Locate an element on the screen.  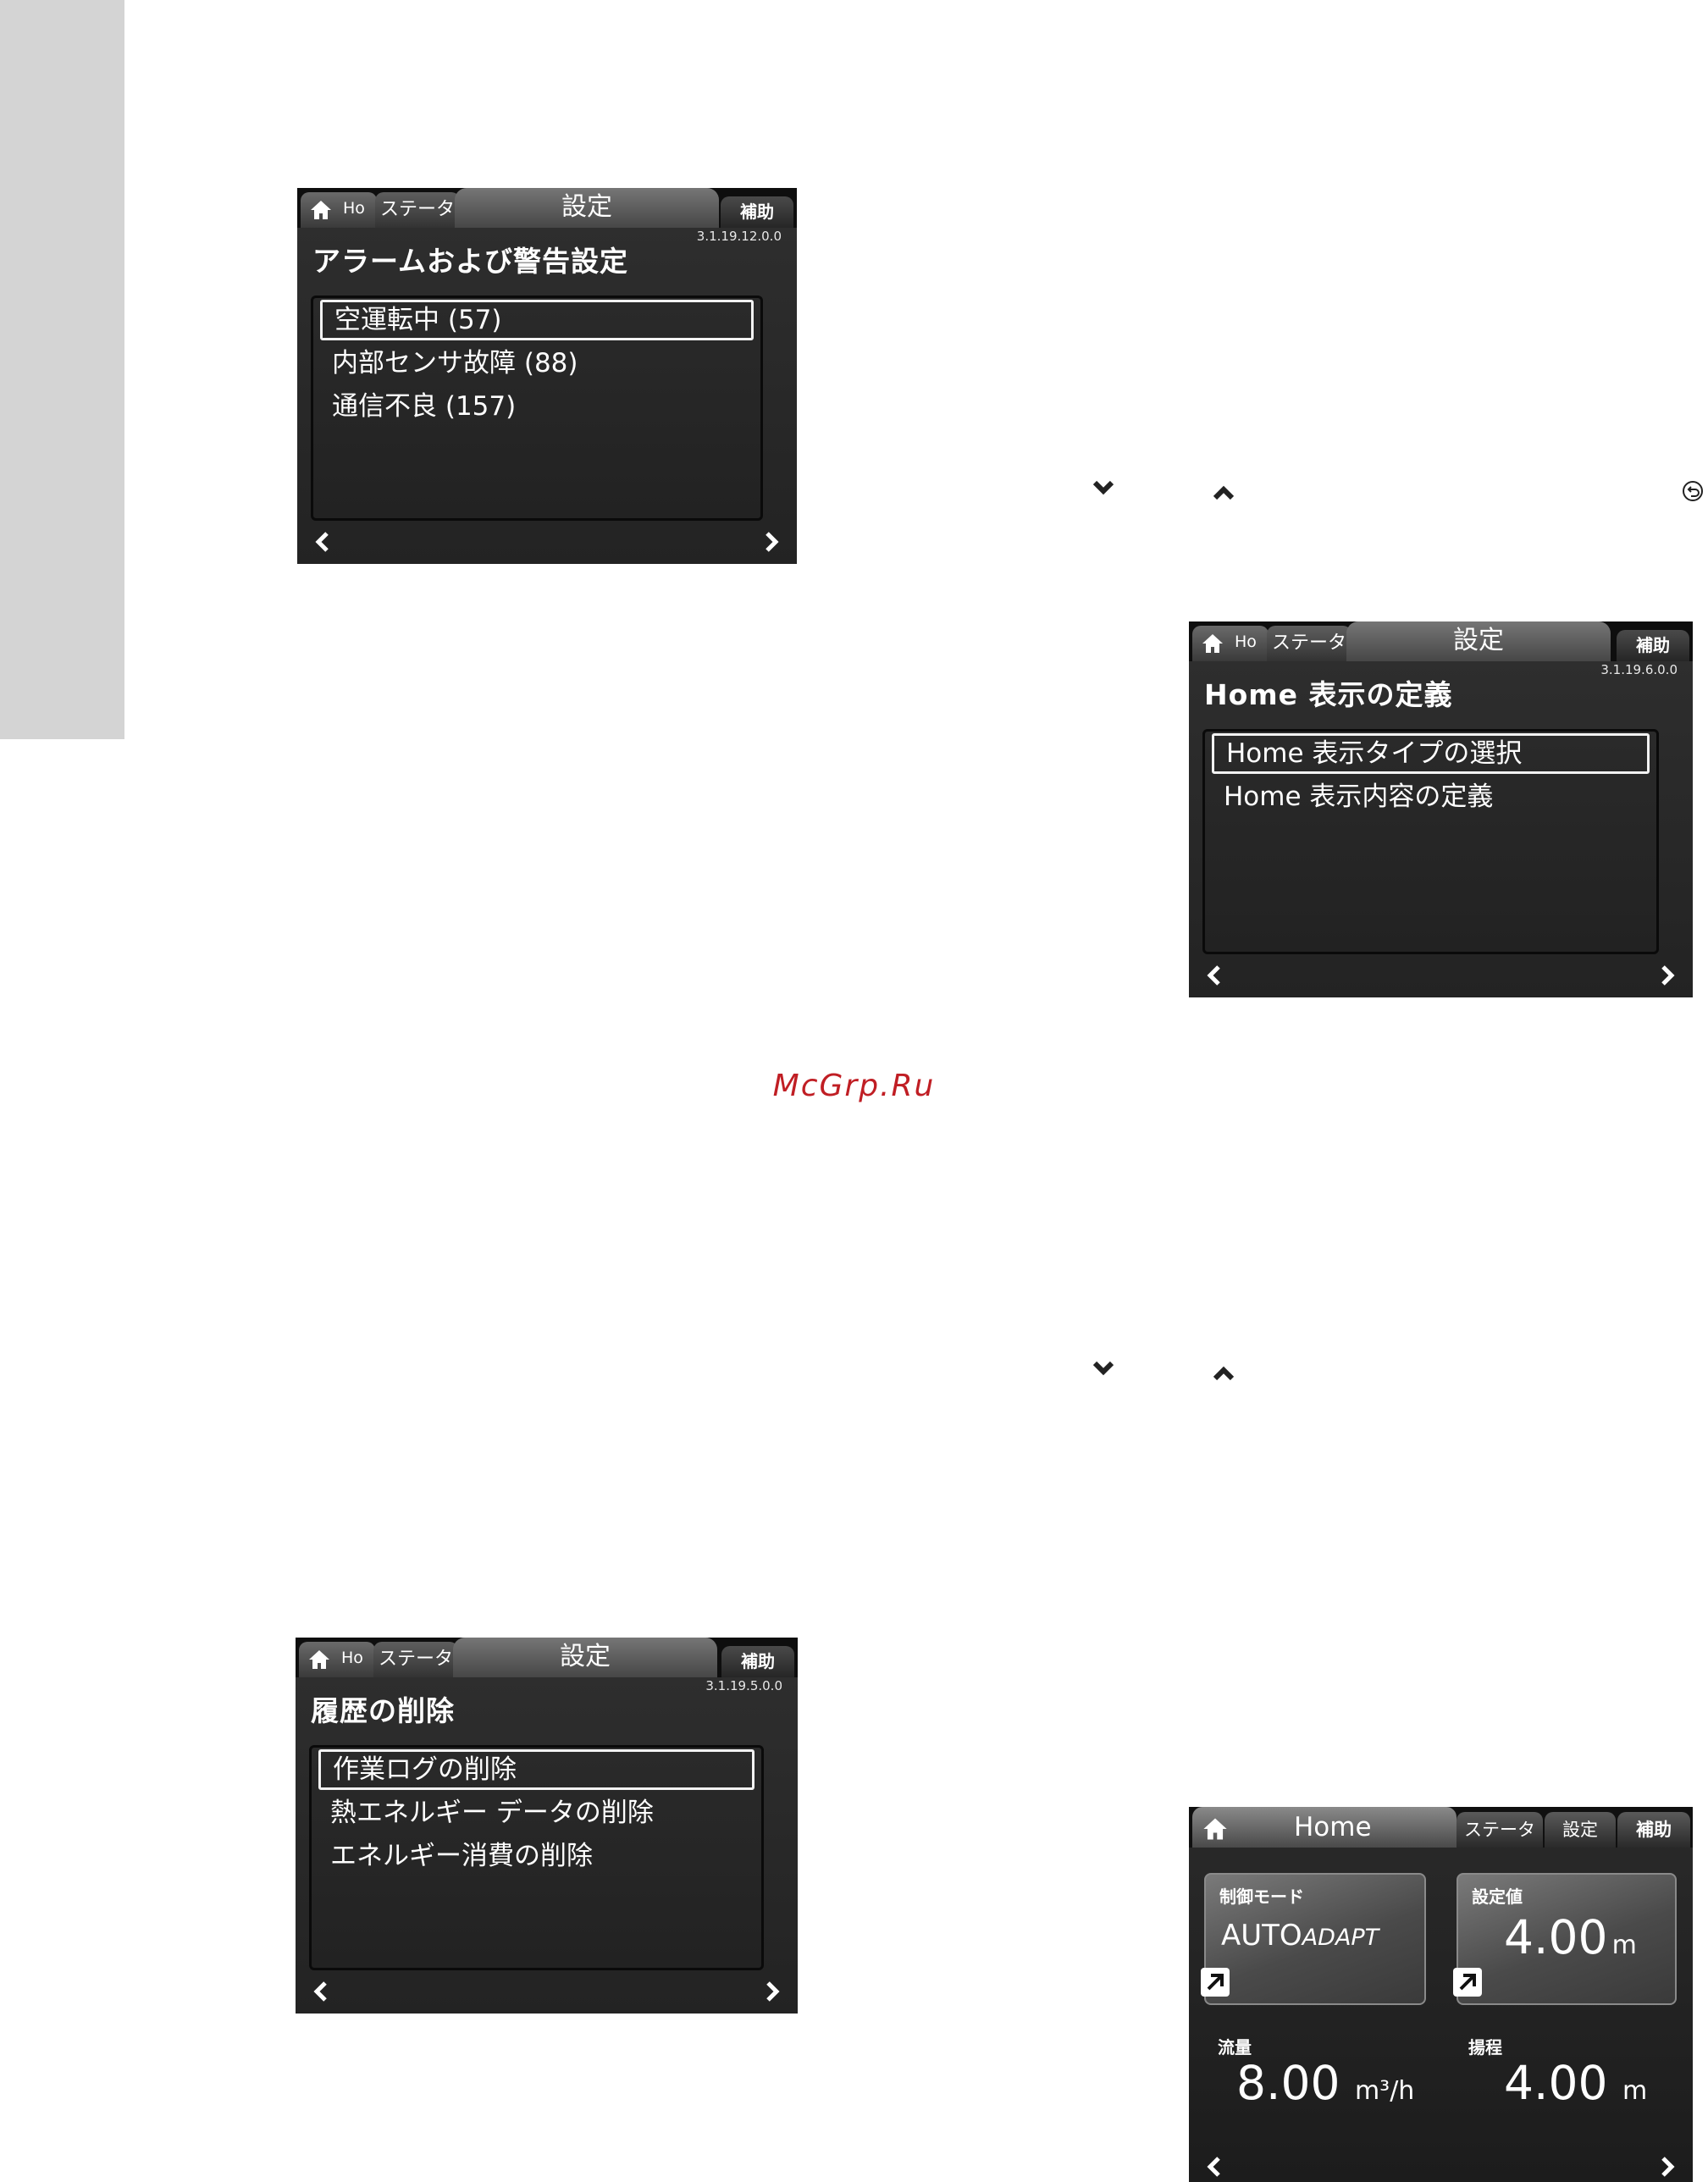
menu-version: 3.1.19.12.0.0 is located at coordinates (739, 236).